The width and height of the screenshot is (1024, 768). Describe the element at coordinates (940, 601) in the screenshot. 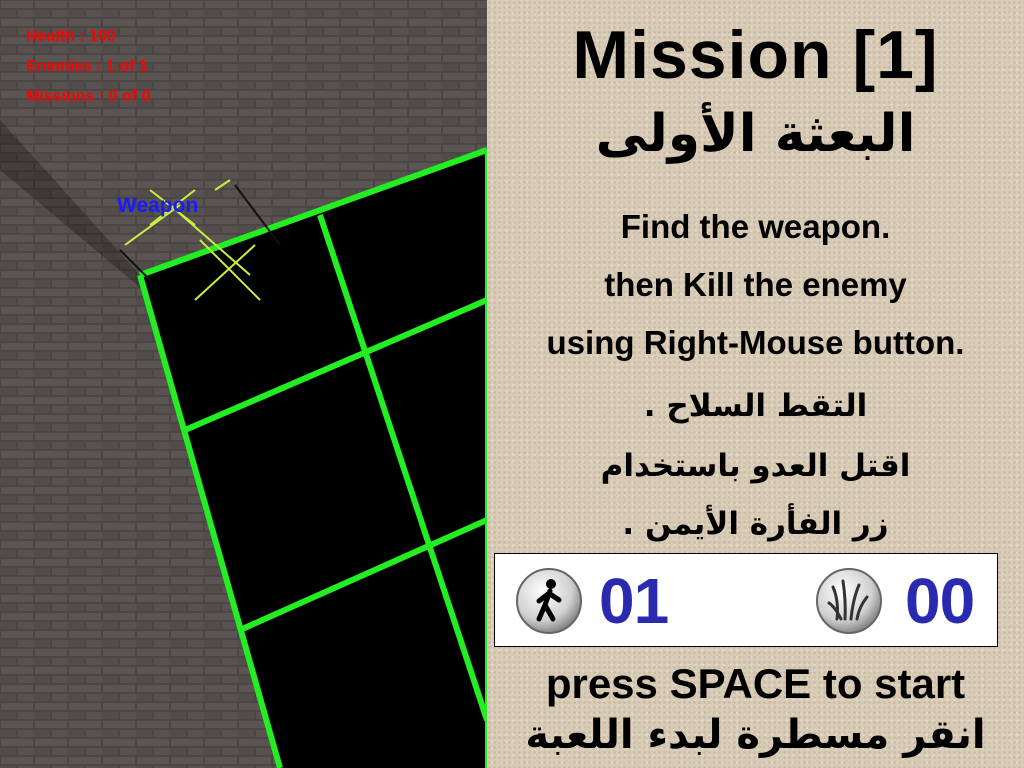

I see `mission-counter-value: 00` at that location.